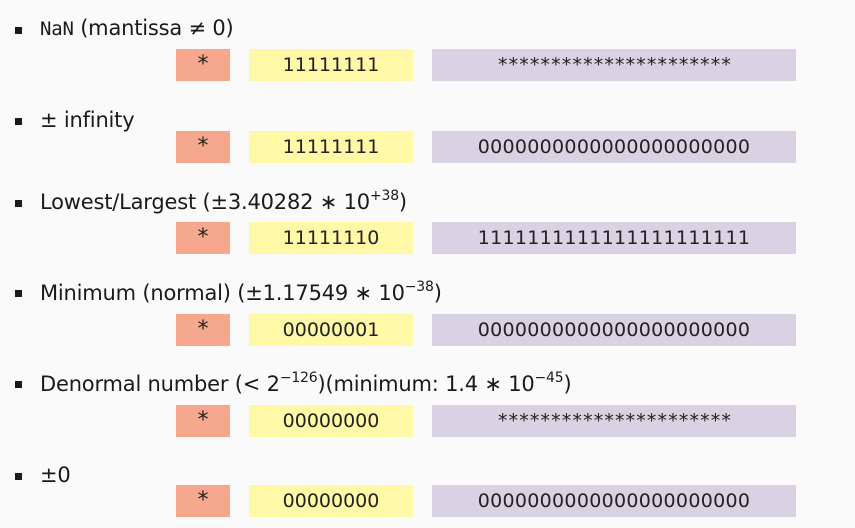  Describe the element at coordinates (153, 28) in the screenshot. I see `label-text: (mantissa ≠ 0)` at that location.